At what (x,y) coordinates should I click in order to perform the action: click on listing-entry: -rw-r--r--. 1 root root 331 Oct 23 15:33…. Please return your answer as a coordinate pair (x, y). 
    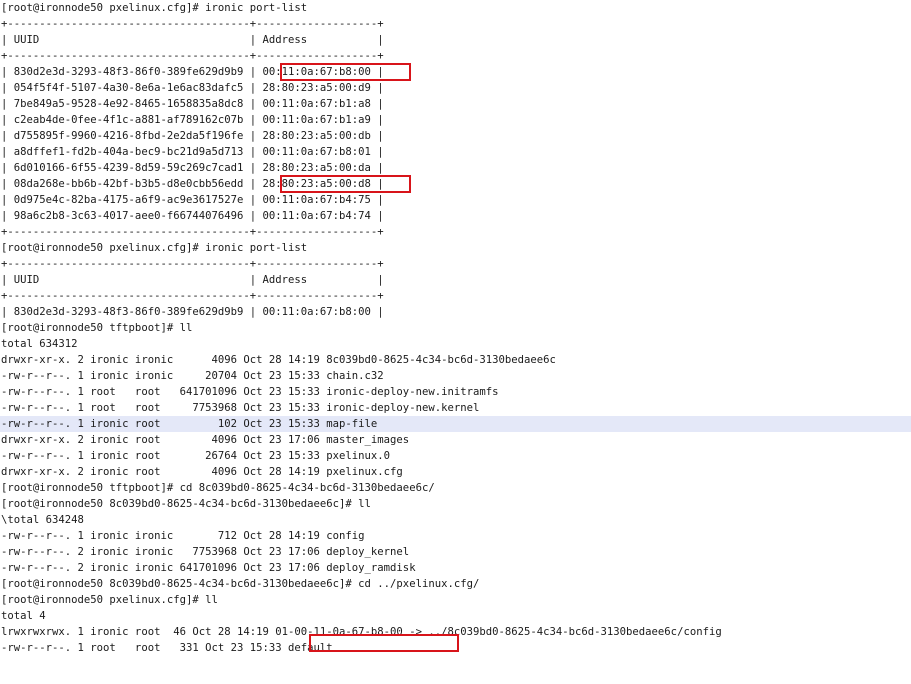
    Looking at the image, I should click on (167, 648).